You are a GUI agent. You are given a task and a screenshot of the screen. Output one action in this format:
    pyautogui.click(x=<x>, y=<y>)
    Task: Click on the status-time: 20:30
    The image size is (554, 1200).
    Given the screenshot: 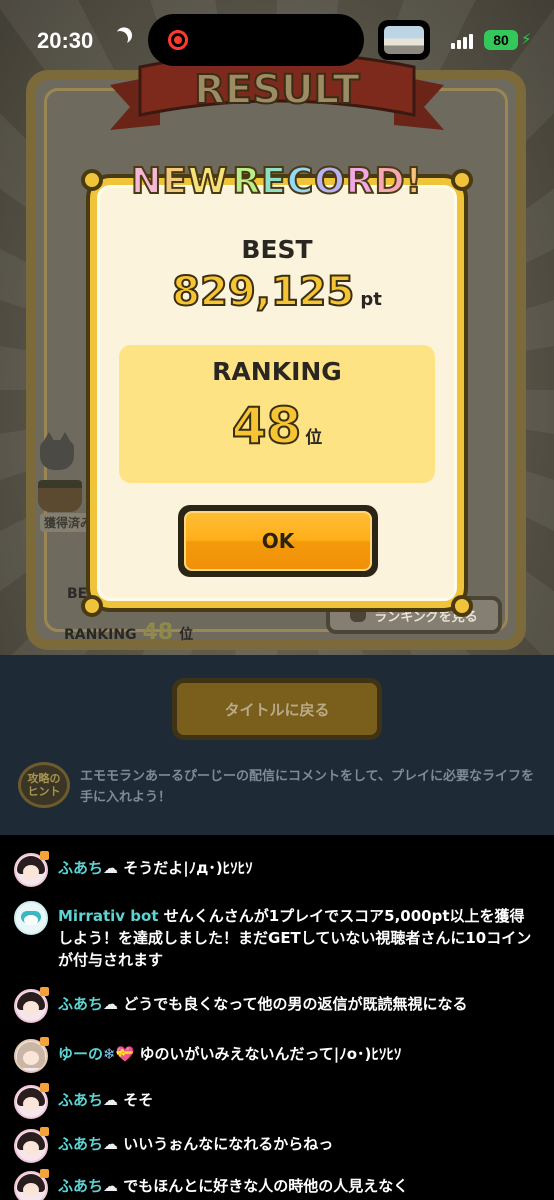 What is the action you would take?
    pyautogui.click(x=65, y=40)
    